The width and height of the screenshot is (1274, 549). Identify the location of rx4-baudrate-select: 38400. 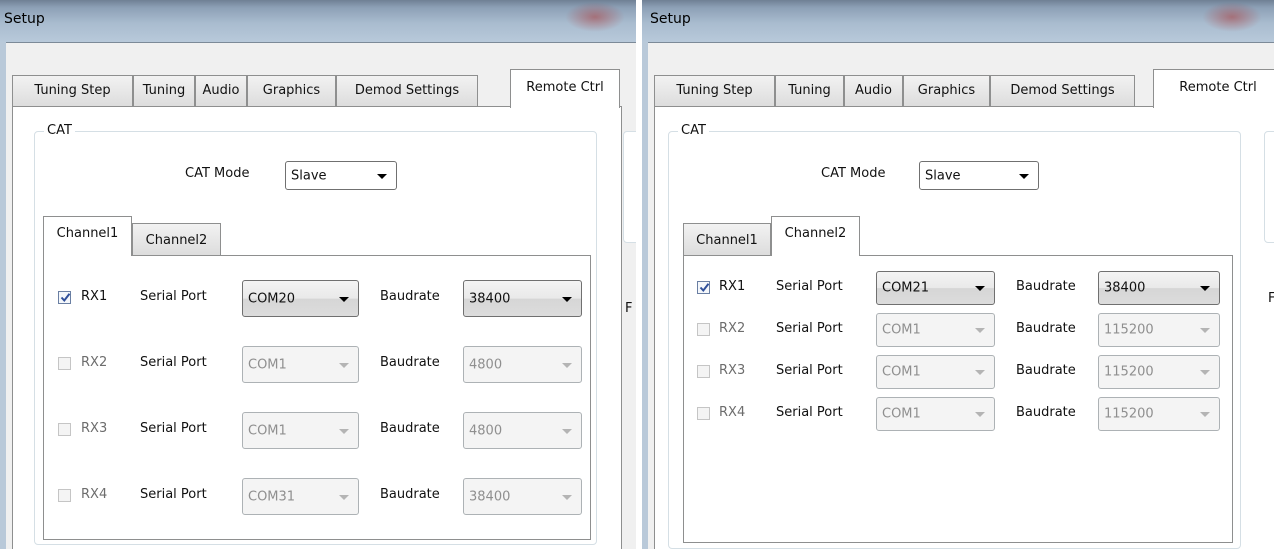
(522, 496).